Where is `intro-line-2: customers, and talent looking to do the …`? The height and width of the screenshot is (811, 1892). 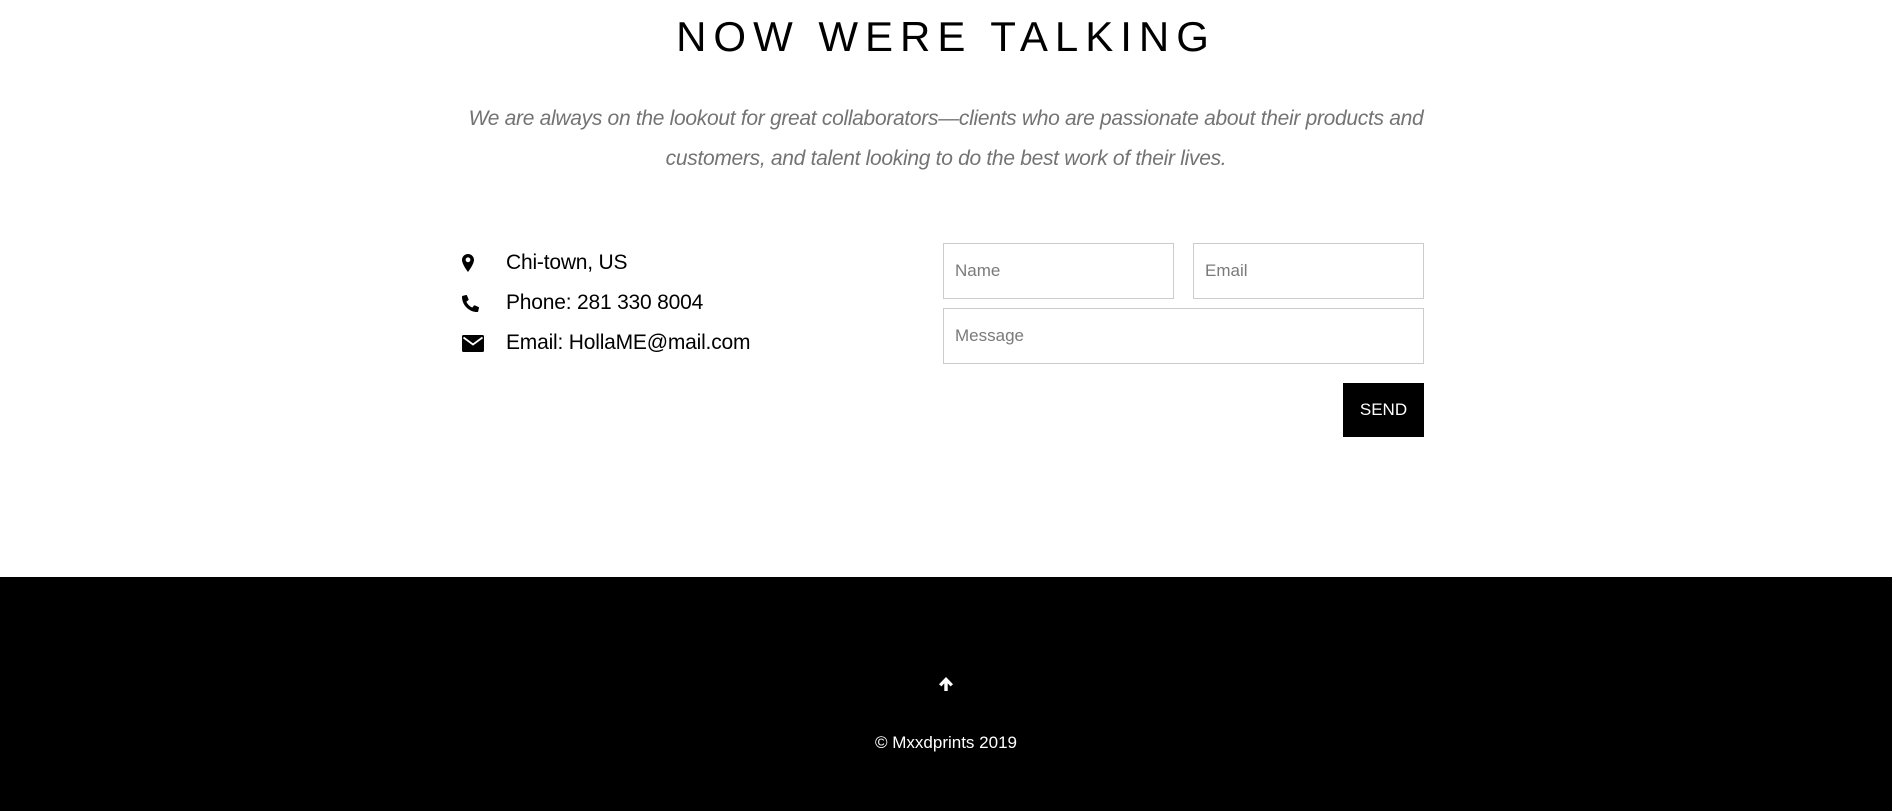 intro-line-2: customers, and talent looking to do the … is located at coordinates (946, 158).